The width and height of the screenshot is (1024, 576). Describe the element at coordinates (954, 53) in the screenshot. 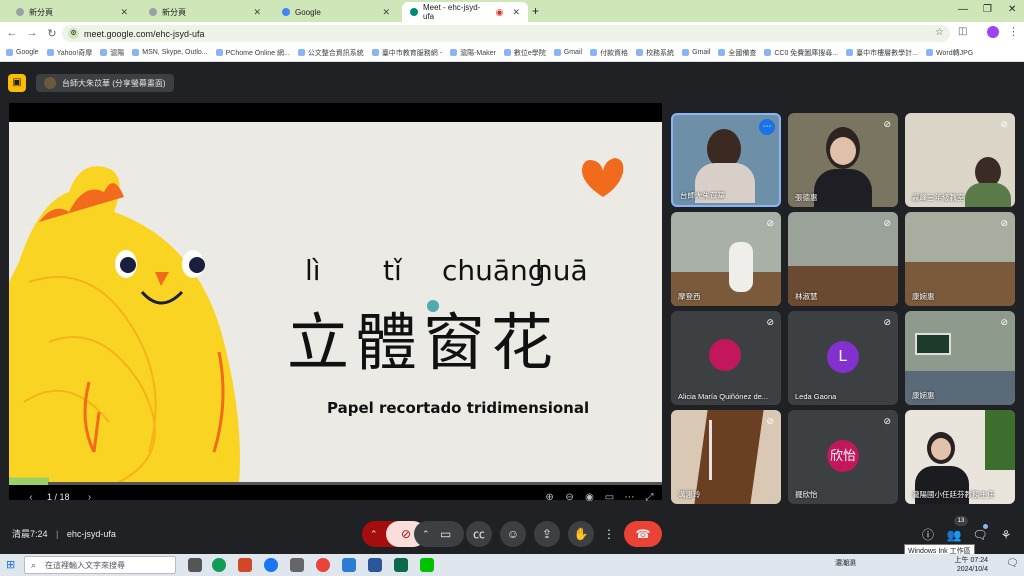

I see `bookmark-label: Word轉JPG` at that location.